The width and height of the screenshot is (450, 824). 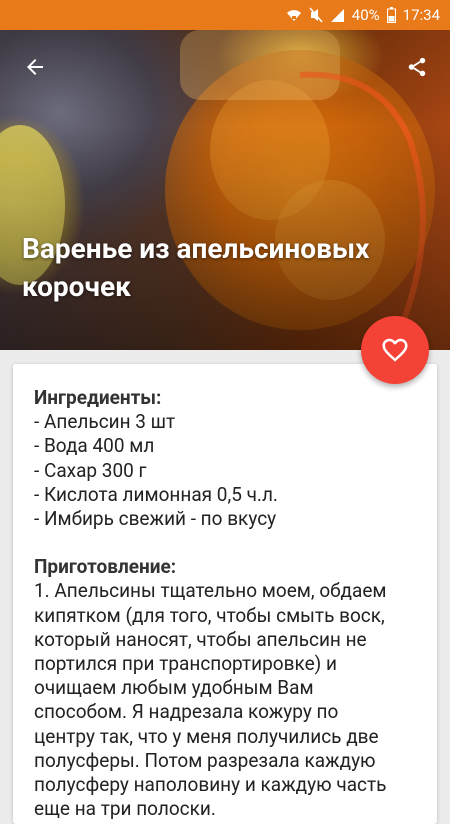 What do you see at coordinates (206, 736) in the screenshot?
I see `preparation-line: центру так, что у меня получились две` at bounding box center [206, 736].